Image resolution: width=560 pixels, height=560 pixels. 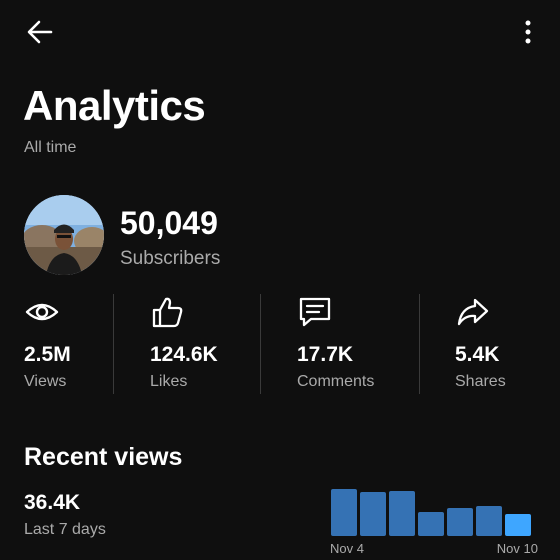 I want to click on comment-icon, so click(x=315, y=312).